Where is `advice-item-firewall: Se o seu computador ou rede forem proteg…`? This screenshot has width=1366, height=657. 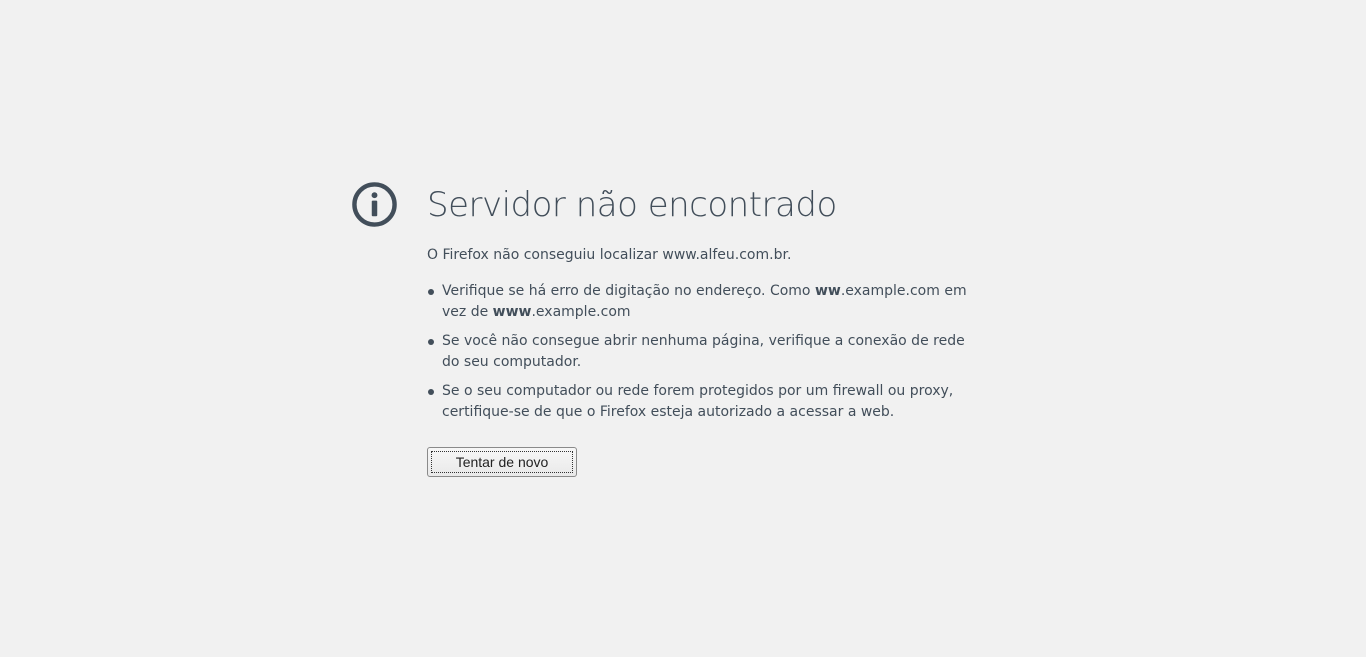
advice-item-firewall: Se o seu computador ou rede forem proteg… is located at coordinates (690, 402).